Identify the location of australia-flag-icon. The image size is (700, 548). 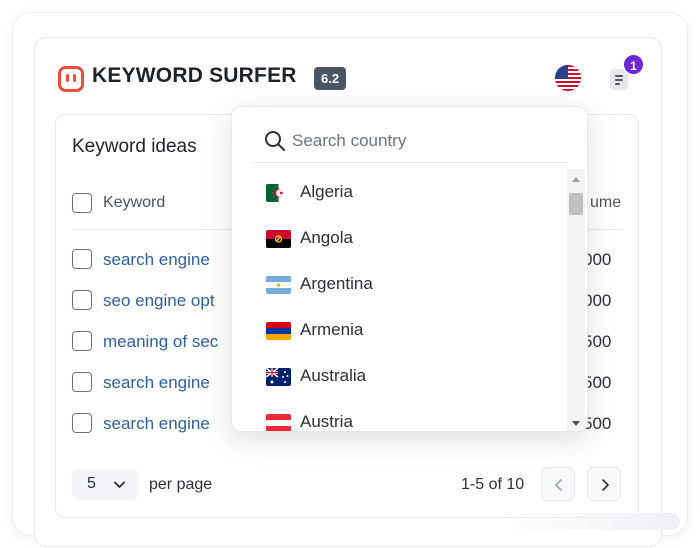
(278, 377).